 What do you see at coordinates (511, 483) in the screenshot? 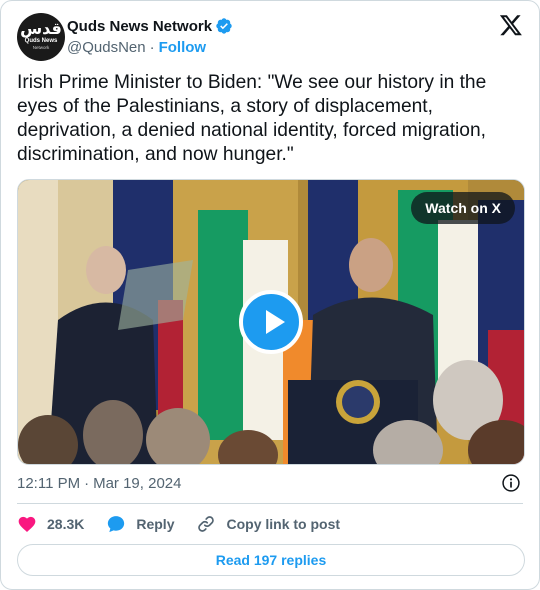
I see `info-icon` at bounding box center [511, 483].